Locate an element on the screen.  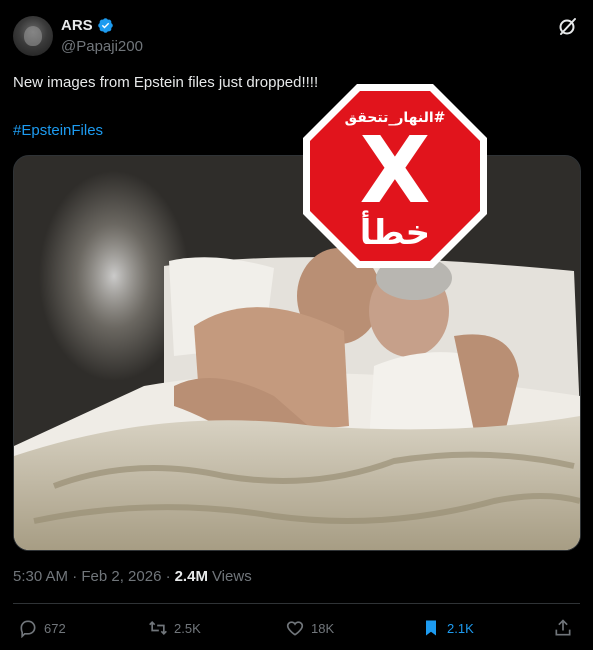
bookmark-icon is located at coordinates (431, 628).